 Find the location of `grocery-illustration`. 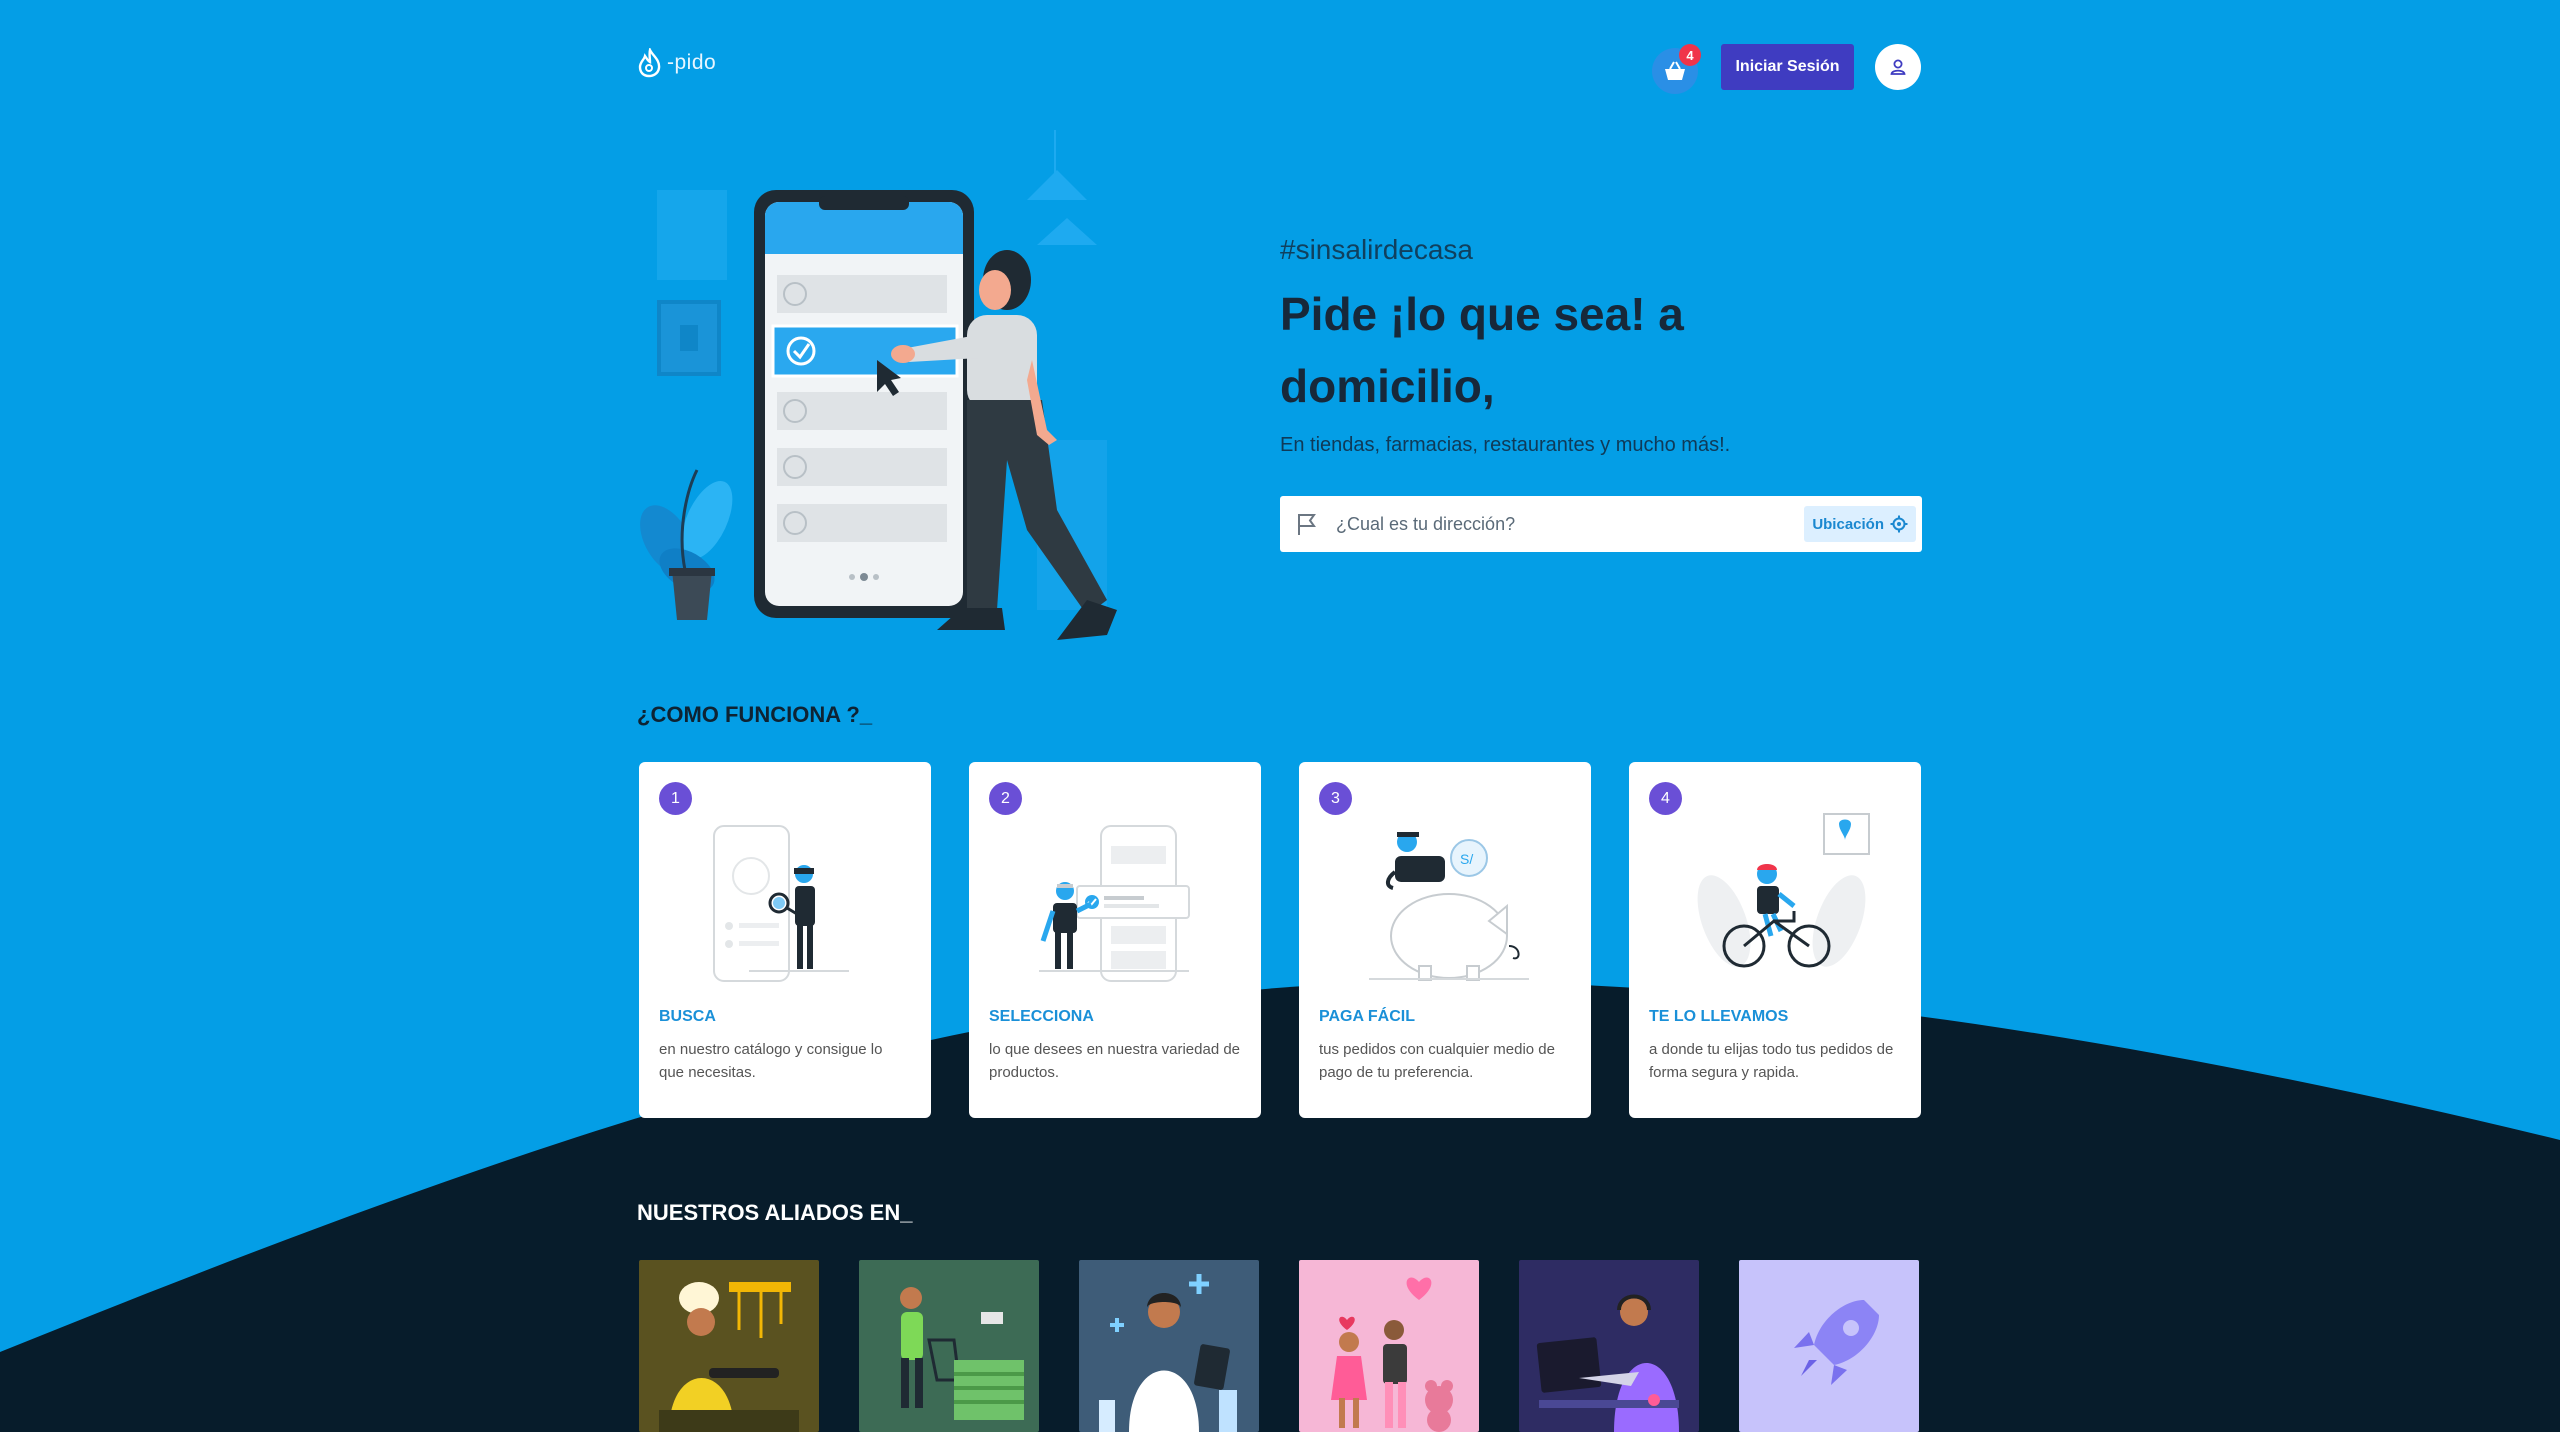

grocery-illustration is located at coordinates (962, 1353).